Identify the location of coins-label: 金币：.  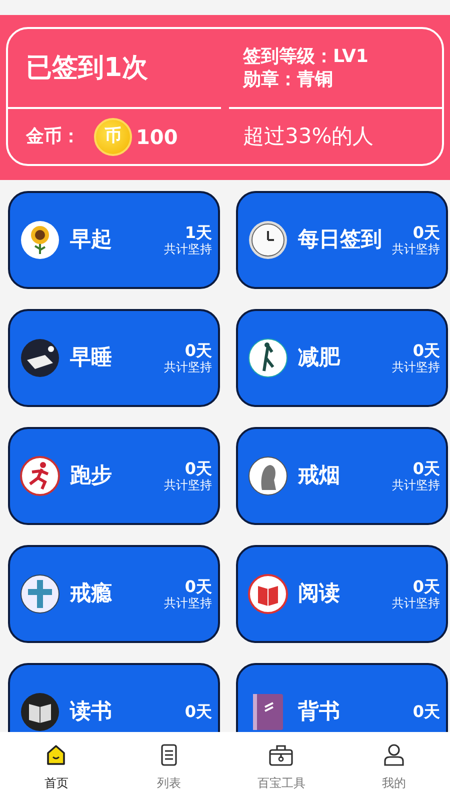
(53, 136).